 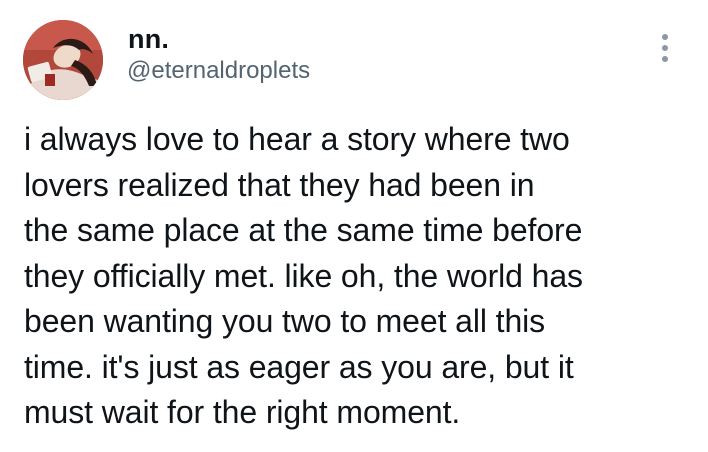 I want to click on avatar, so click(x=63, y=60).